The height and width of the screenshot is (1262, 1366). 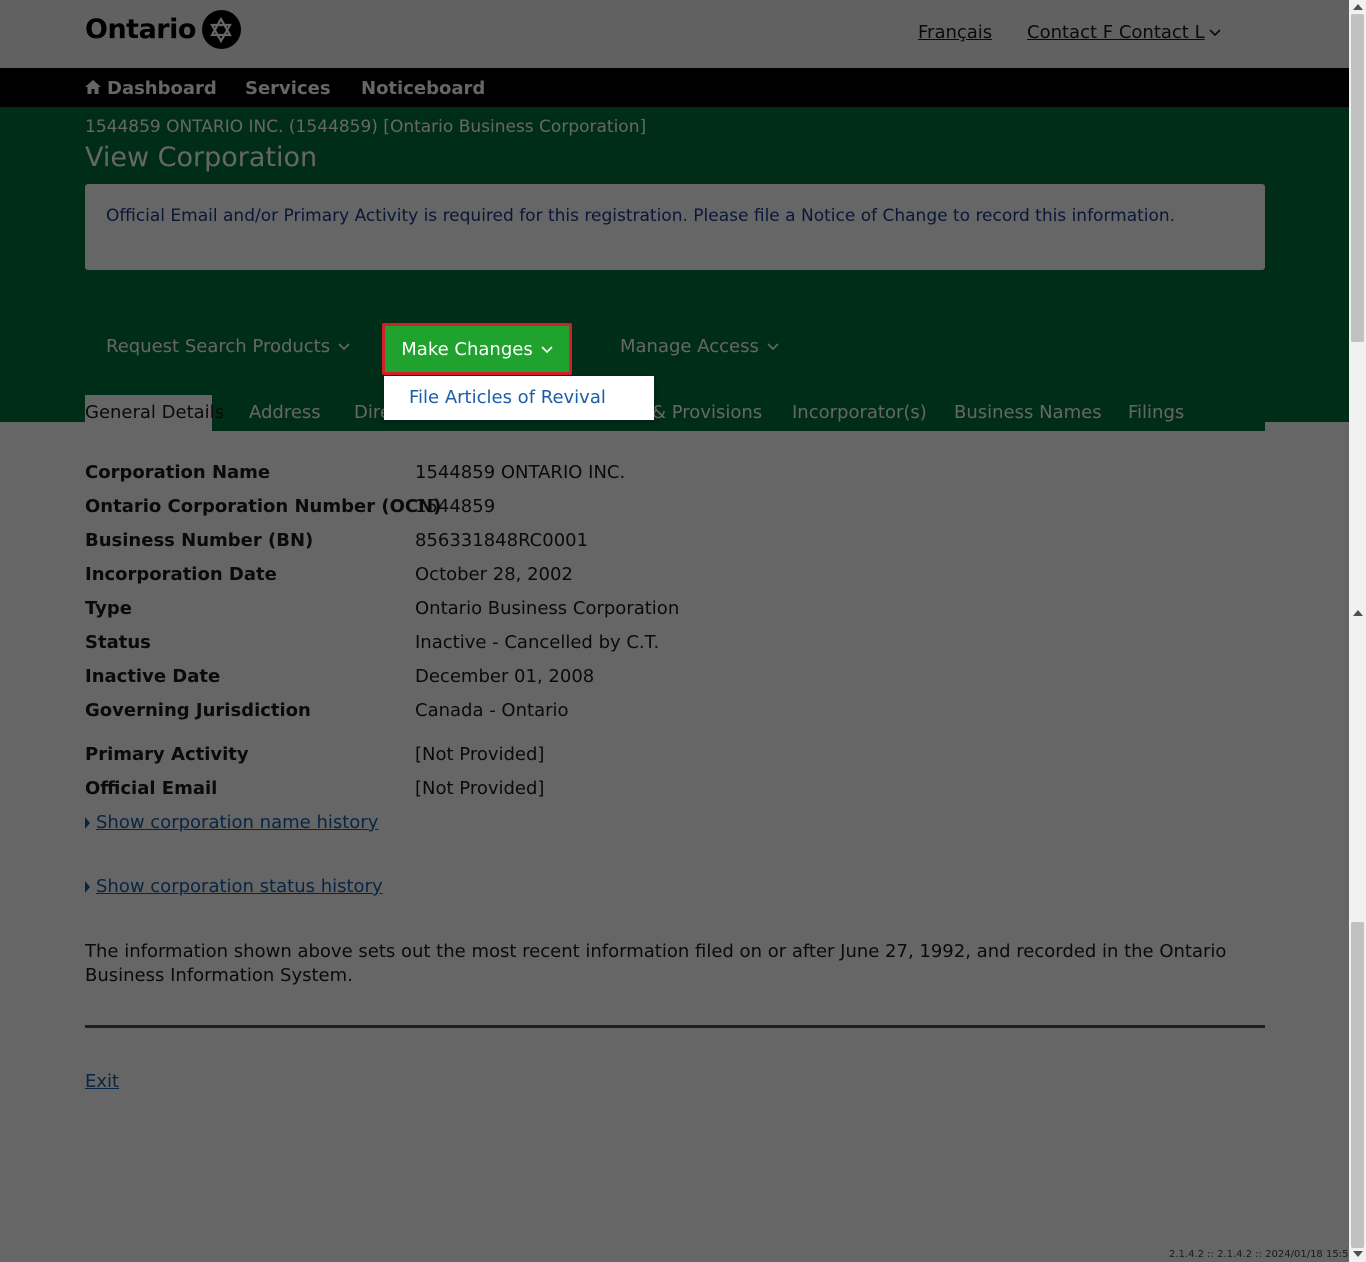 I want to click on detail-label: Primary Activity, so click(x=167, y=754).